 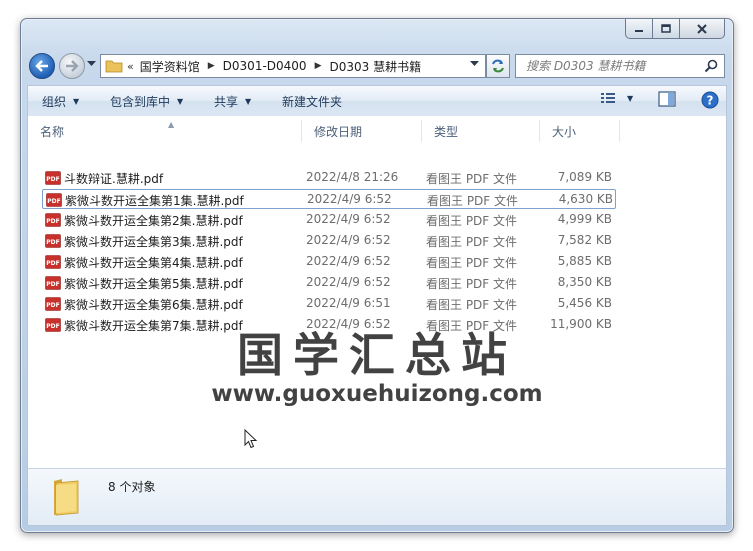 I want to click on window-controls, so click(x=675, y=29).